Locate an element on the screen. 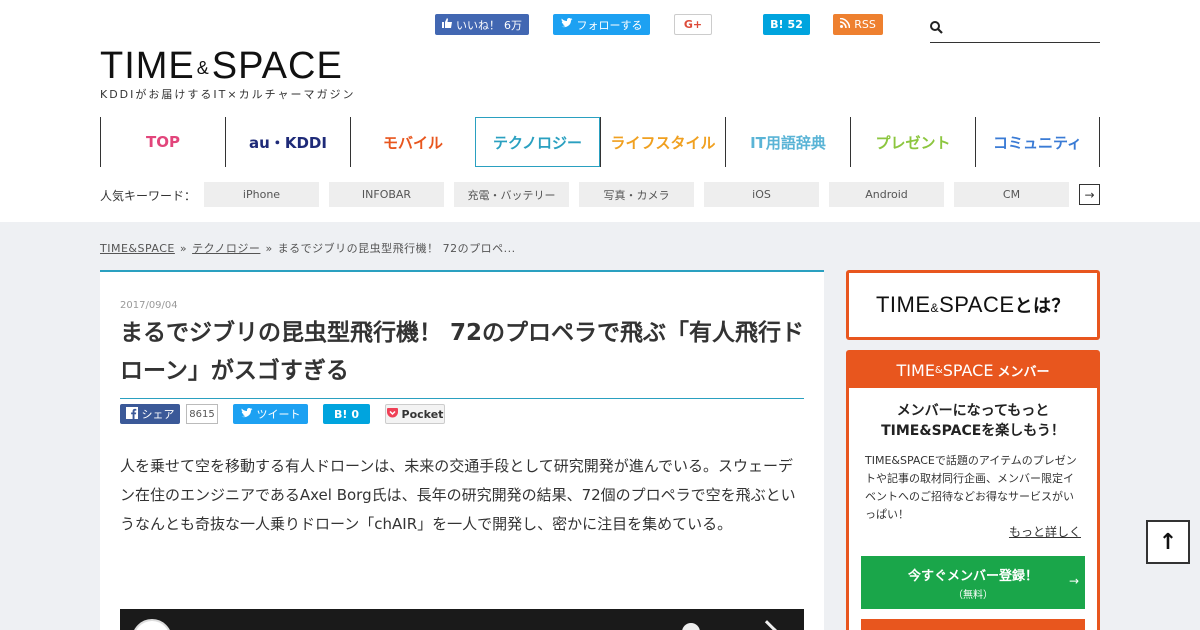  facebook-share-label: シェア is located at coordinates (158, 414).